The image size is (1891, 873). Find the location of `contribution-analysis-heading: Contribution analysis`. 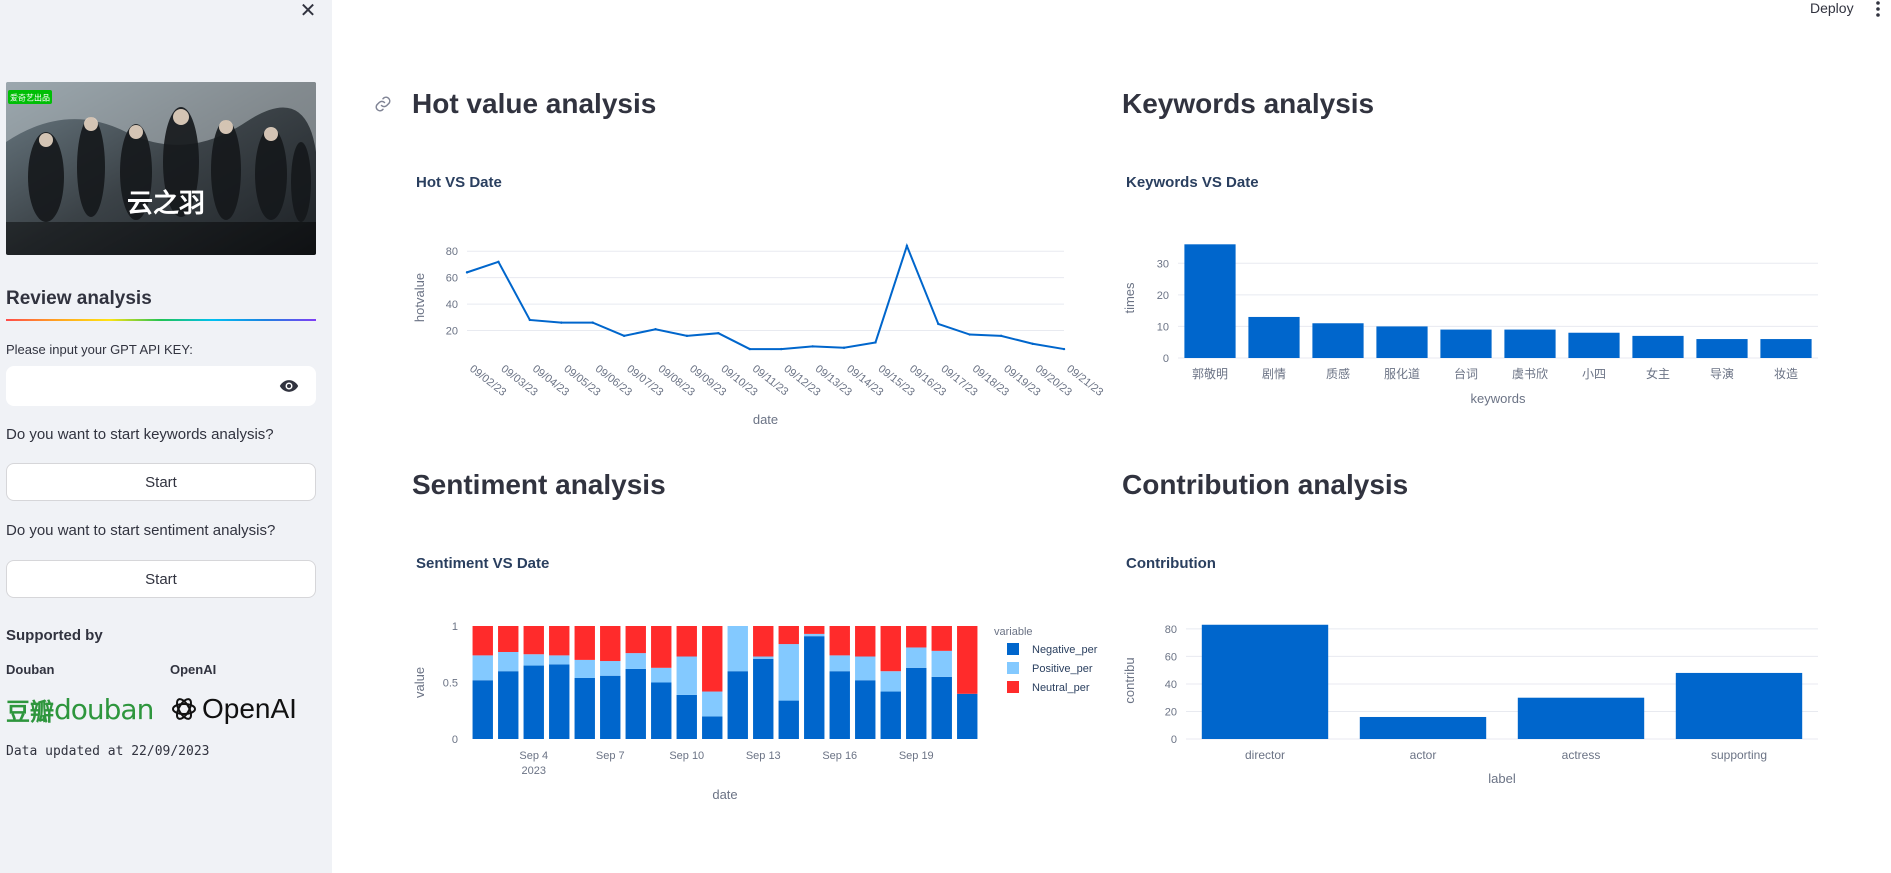

contribution-analysis-heading: Contribution analysis is located at coordinates (1265, 484).